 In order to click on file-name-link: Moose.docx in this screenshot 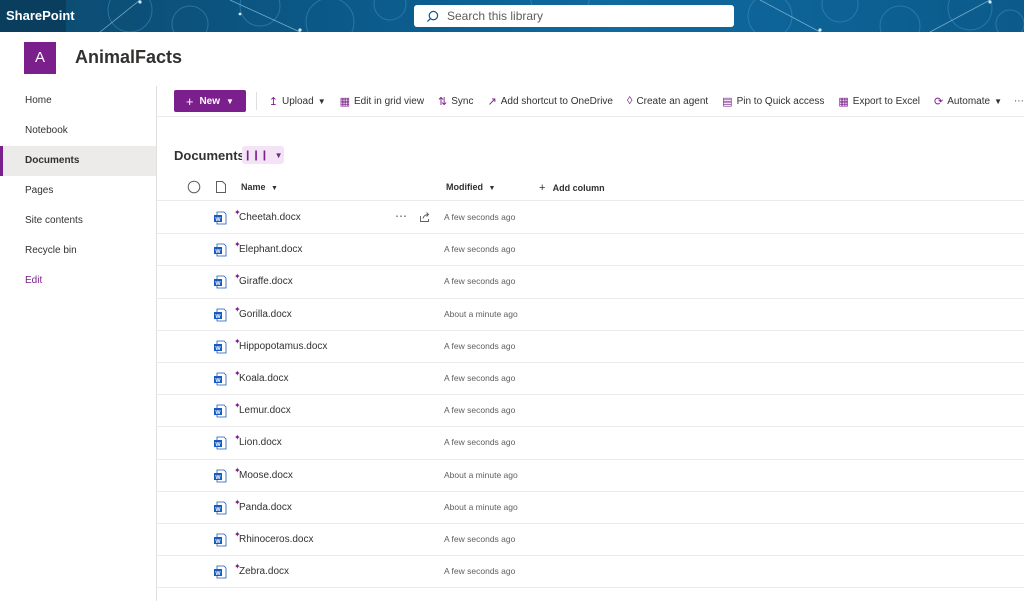, I will do `click(266, 475)`.